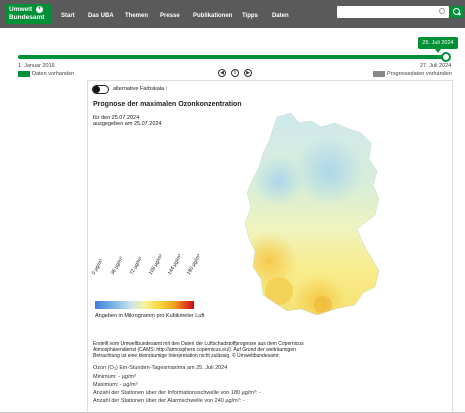 The image size is (465, 413). I want to click on chevron-right-icon: ▶, so click(248, 73).